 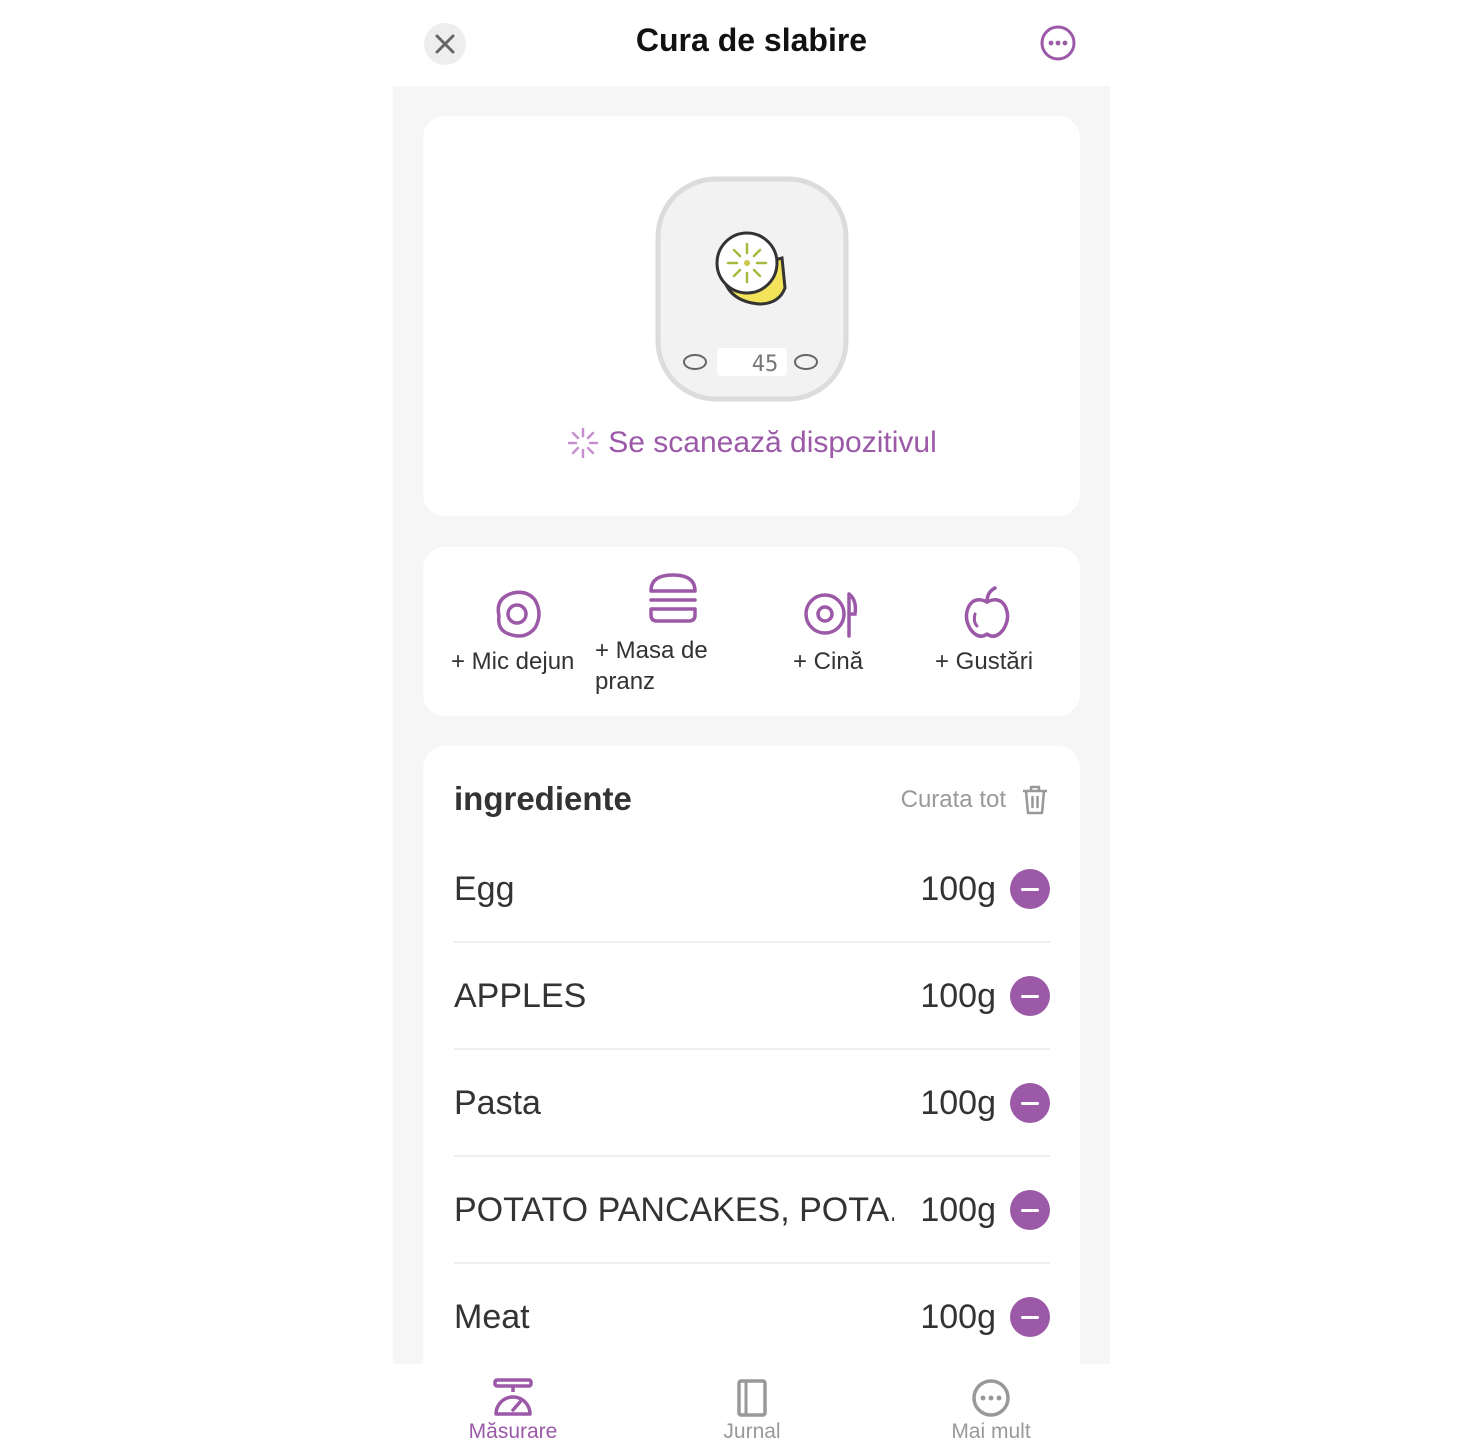 I want to click on meal-label: + Mic dejun, so click(x=513, y=661).